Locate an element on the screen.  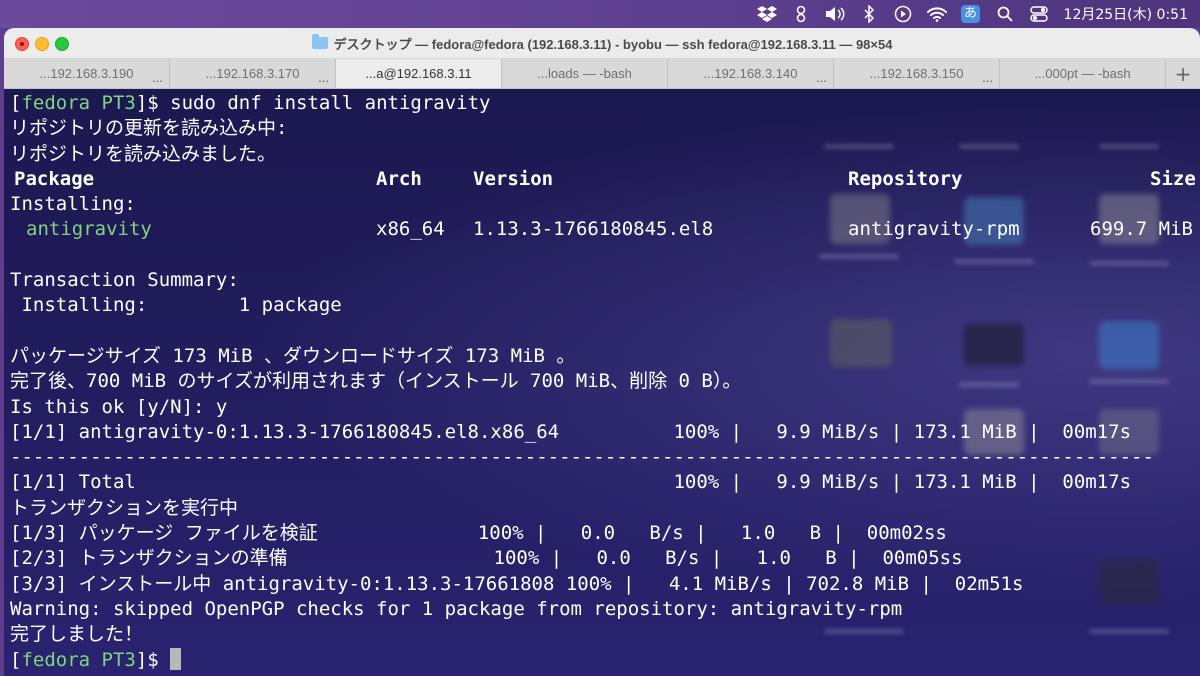
header-size: Size is located at coordinates (1173, 178).